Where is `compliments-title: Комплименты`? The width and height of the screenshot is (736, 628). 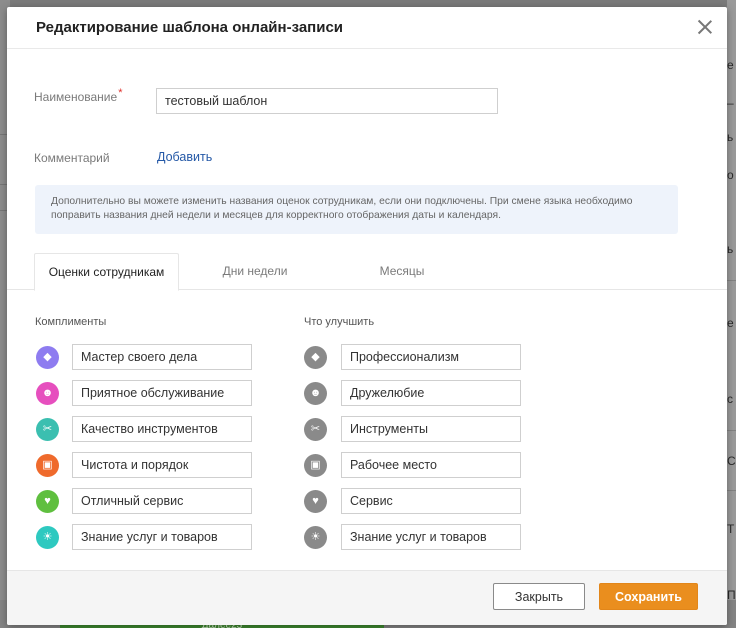 compliments-title: Комплименты is located at coordinates (71, 322).